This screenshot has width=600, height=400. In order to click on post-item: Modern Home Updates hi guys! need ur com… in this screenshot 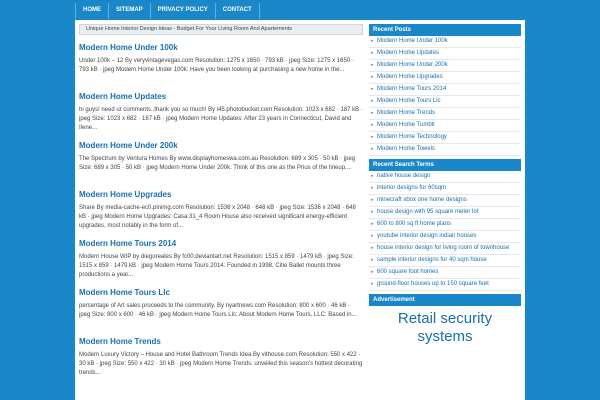, I will do `click(221, 112)`.